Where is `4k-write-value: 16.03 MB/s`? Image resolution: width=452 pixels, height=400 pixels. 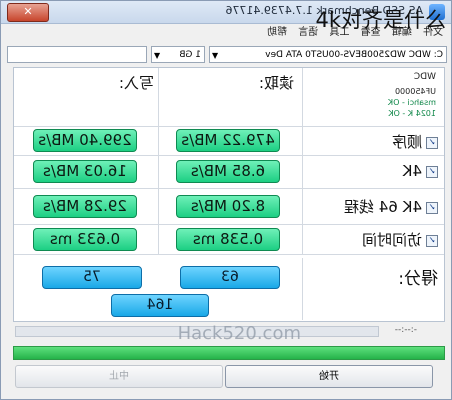 4k-write-value: 16.03 MB/s is located at coordinates (85, 171).